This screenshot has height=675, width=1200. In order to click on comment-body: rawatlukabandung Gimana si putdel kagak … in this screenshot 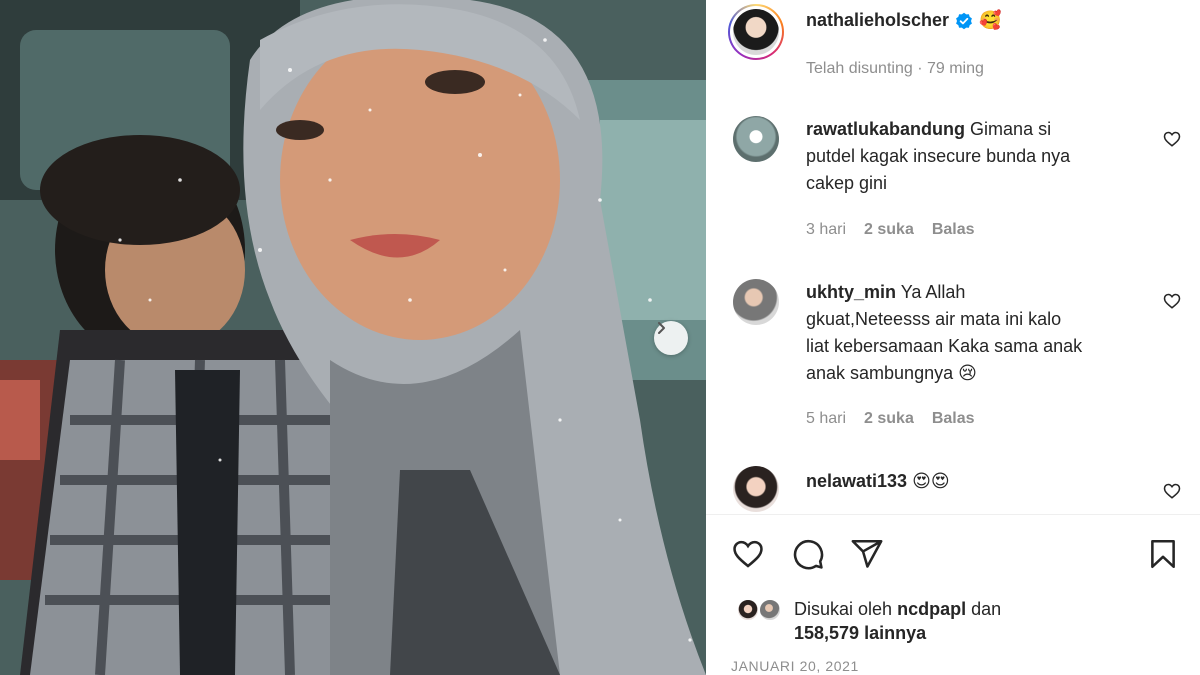, I will do `click(971, 156)`.